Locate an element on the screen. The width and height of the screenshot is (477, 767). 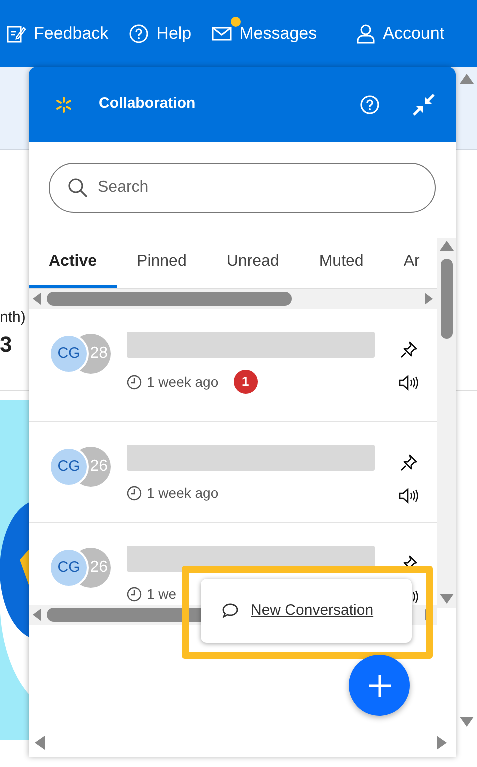
add-button is located at coordinates (379, 685).